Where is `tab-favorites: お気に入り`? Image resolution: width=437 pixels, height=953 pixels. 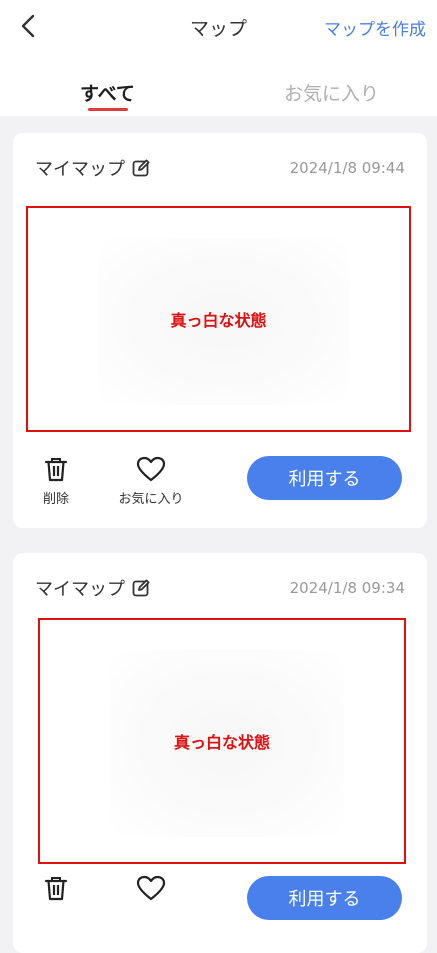
tab-favorites: お気に入り is located at coordinates (331, 92).